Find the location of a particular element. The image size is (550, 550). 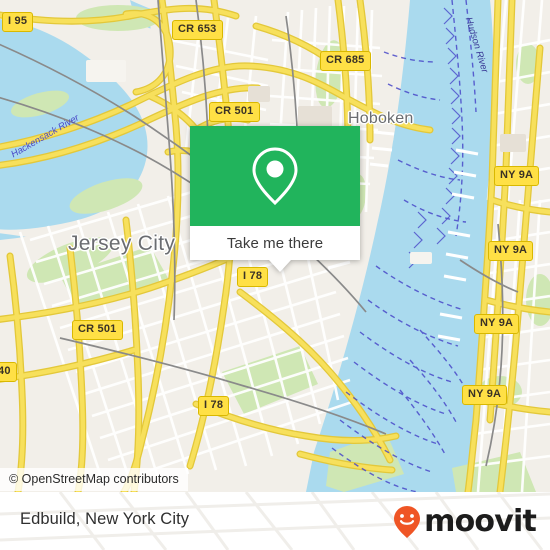

map-pin-icon is located at coordinates (275, 176).